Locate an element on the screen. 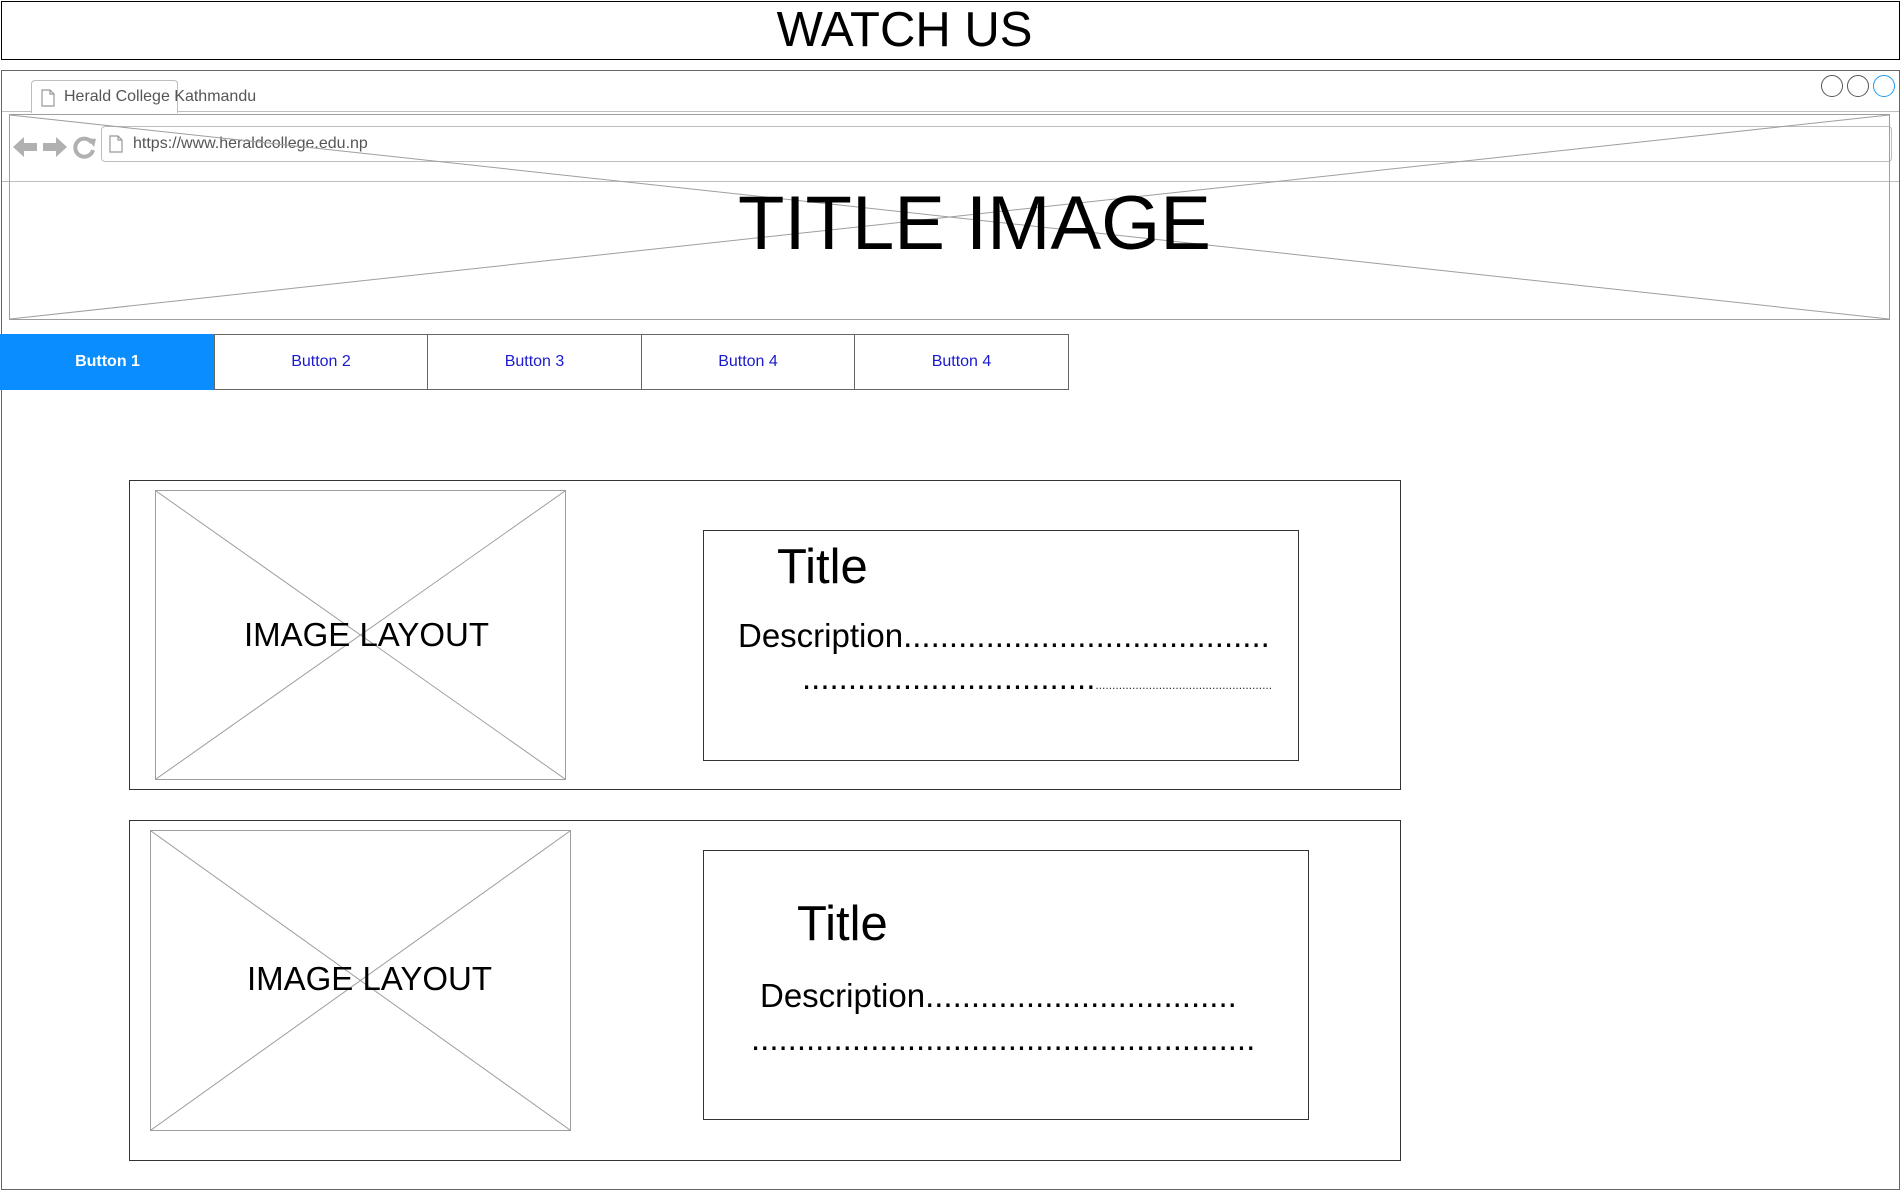 The image size is (1901, 1191). menu-button-5: Button 4 is located at coordinates (961, 362).